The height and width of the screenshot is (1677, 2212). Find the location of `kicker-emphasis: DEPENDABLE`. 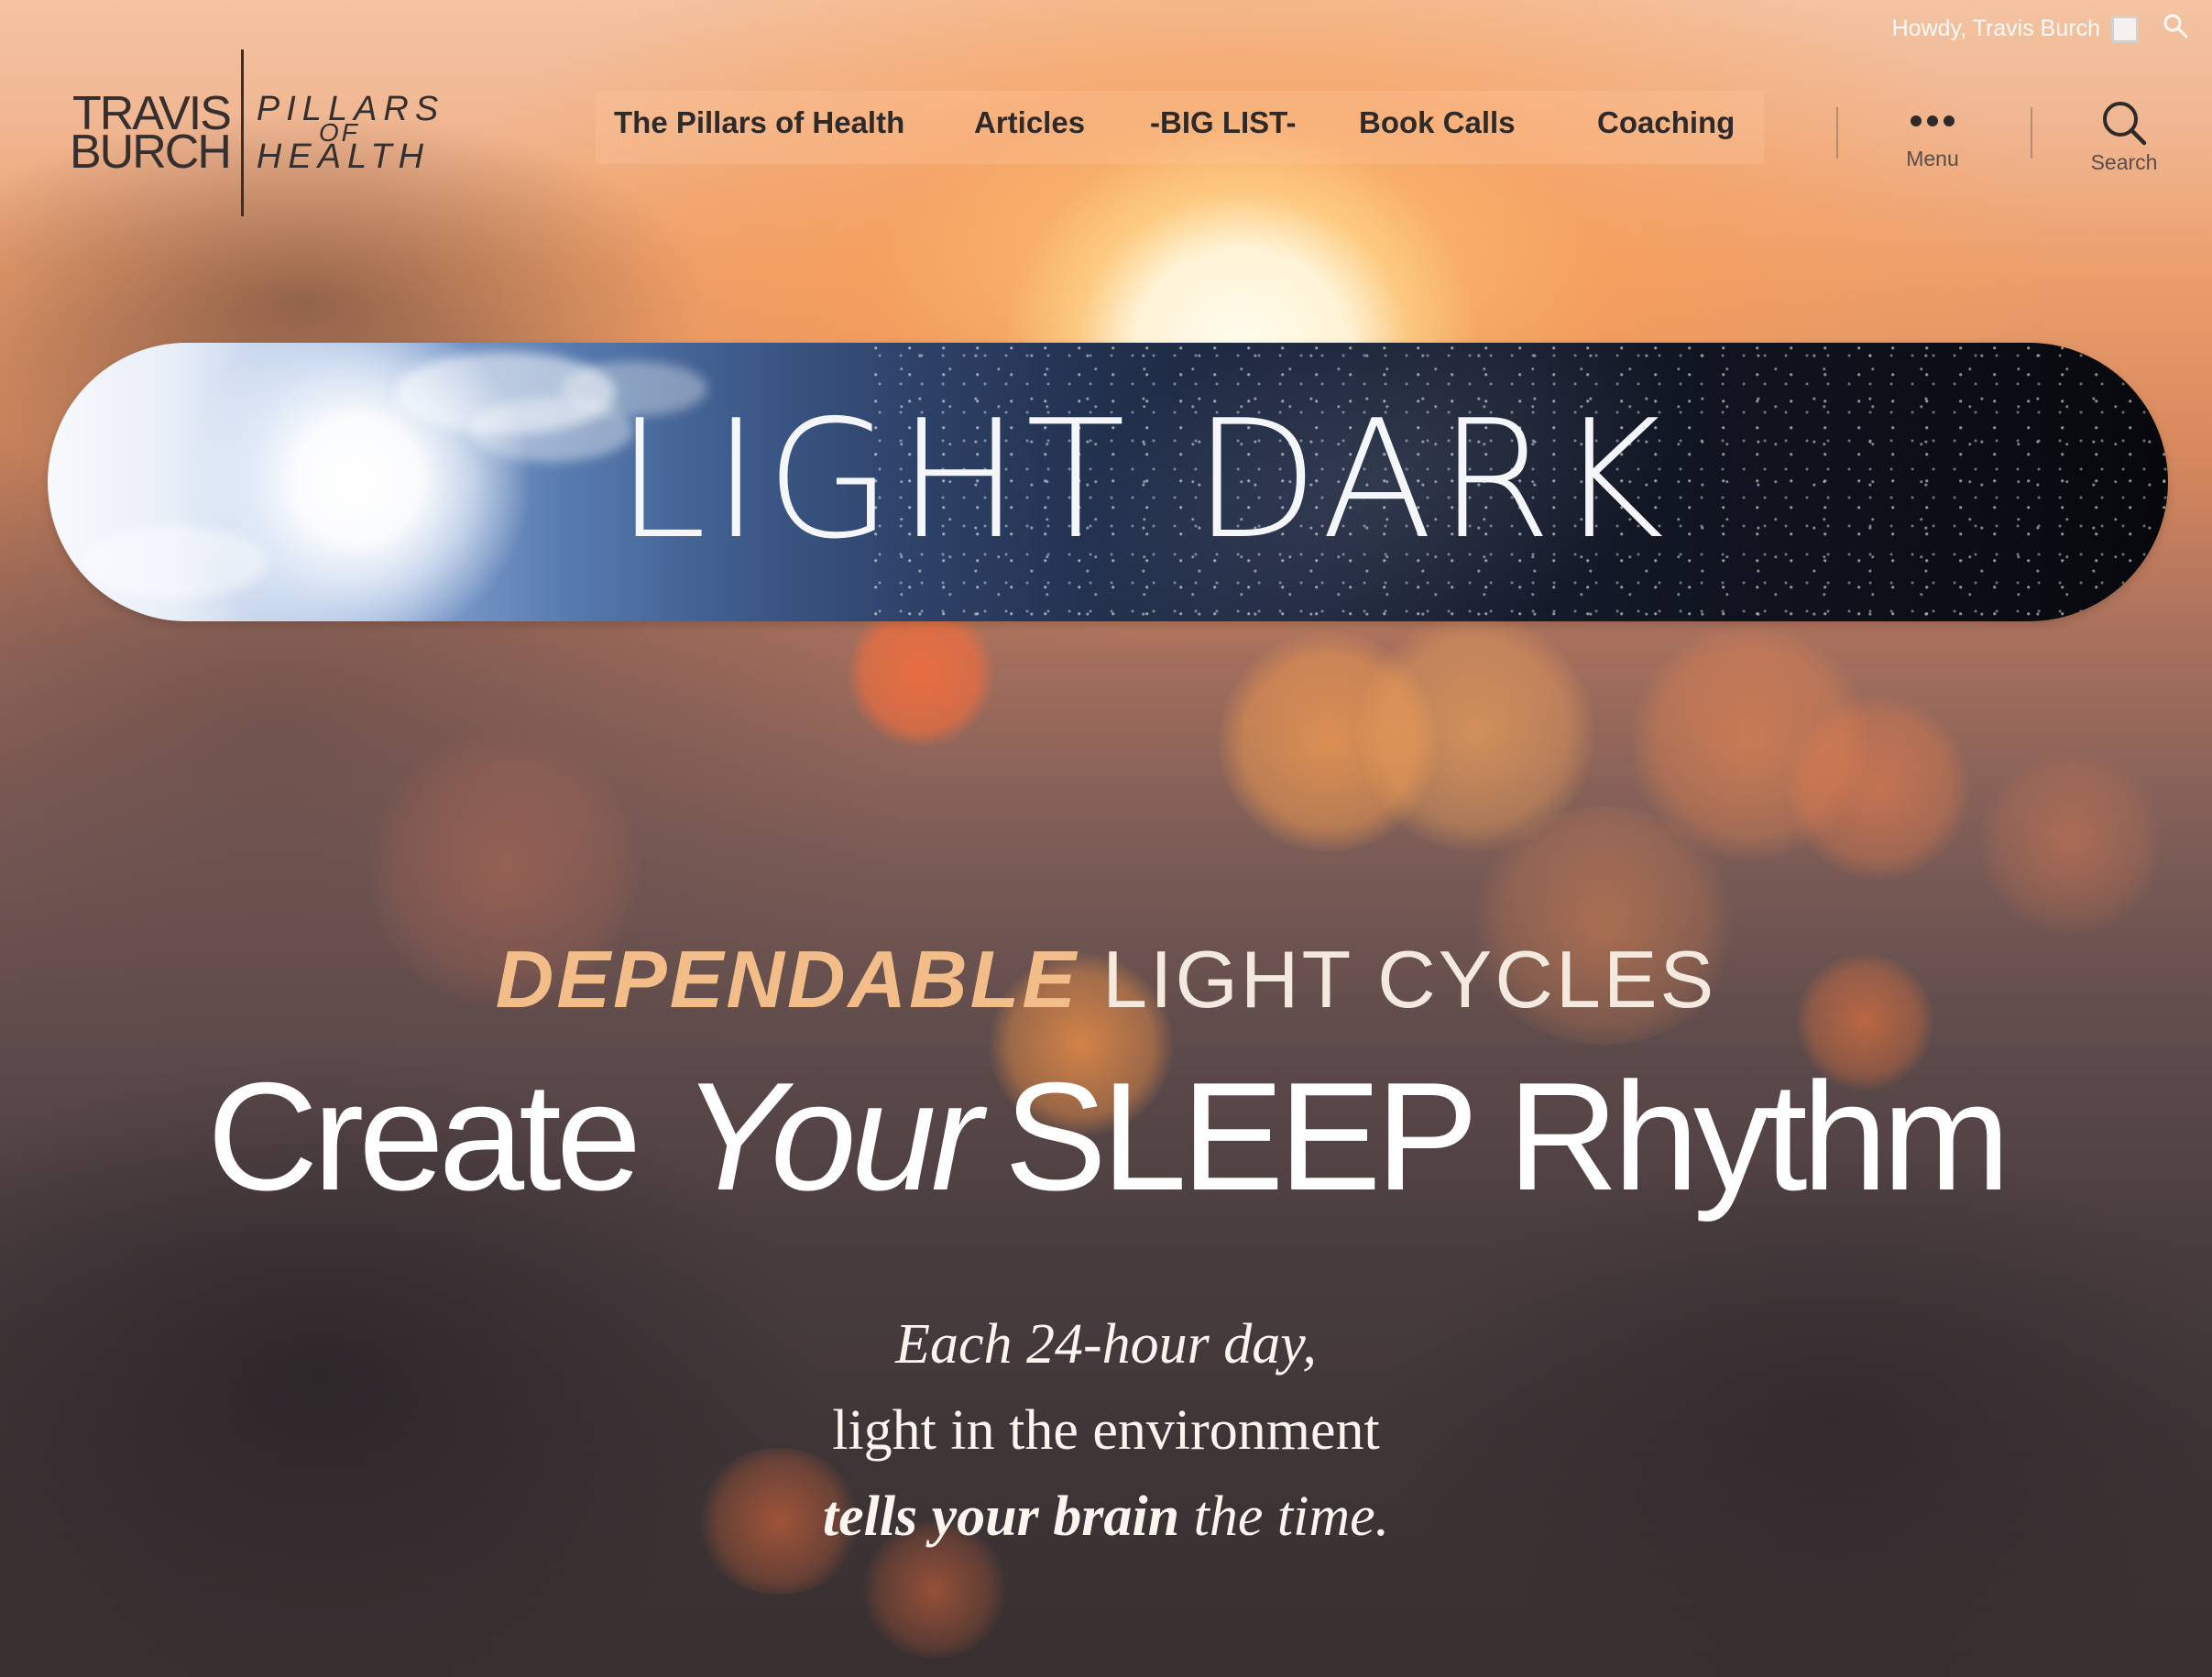

kicker-emphasis: DEPENDABLE is located at coordinates (787, 980).